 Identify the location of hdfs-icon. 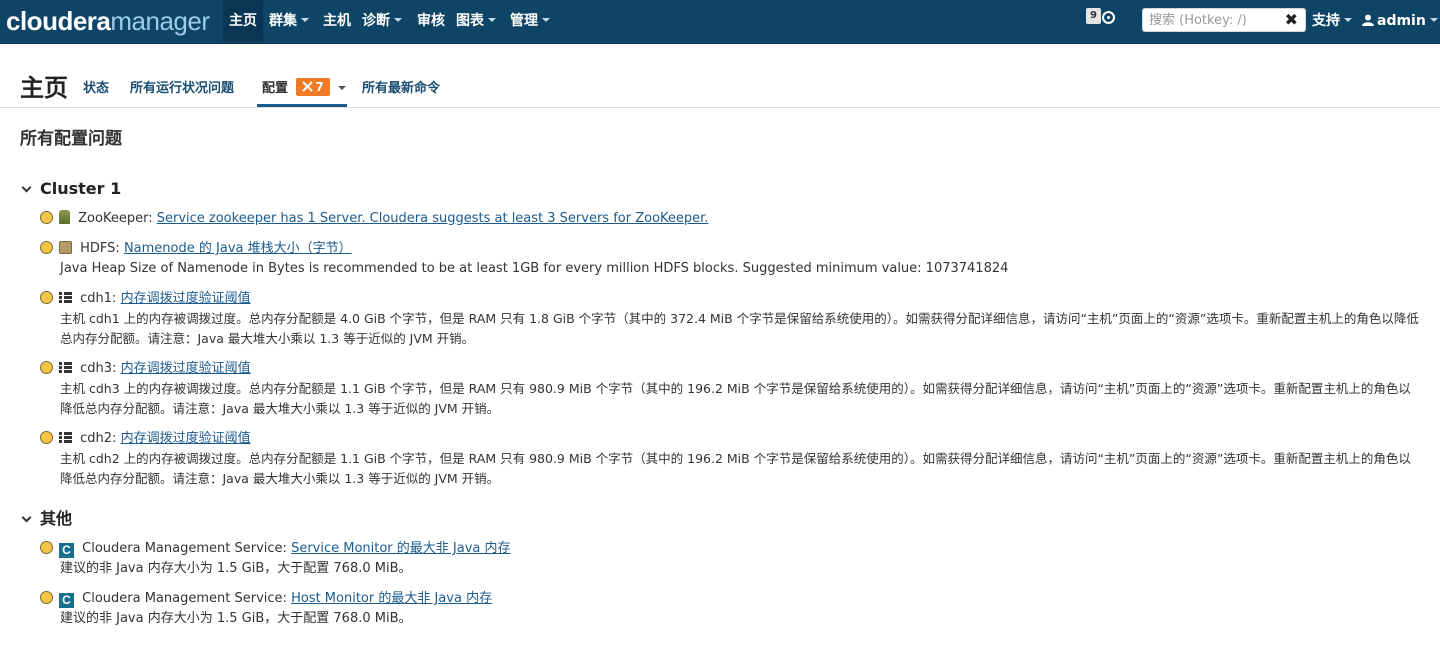
(65, 247).